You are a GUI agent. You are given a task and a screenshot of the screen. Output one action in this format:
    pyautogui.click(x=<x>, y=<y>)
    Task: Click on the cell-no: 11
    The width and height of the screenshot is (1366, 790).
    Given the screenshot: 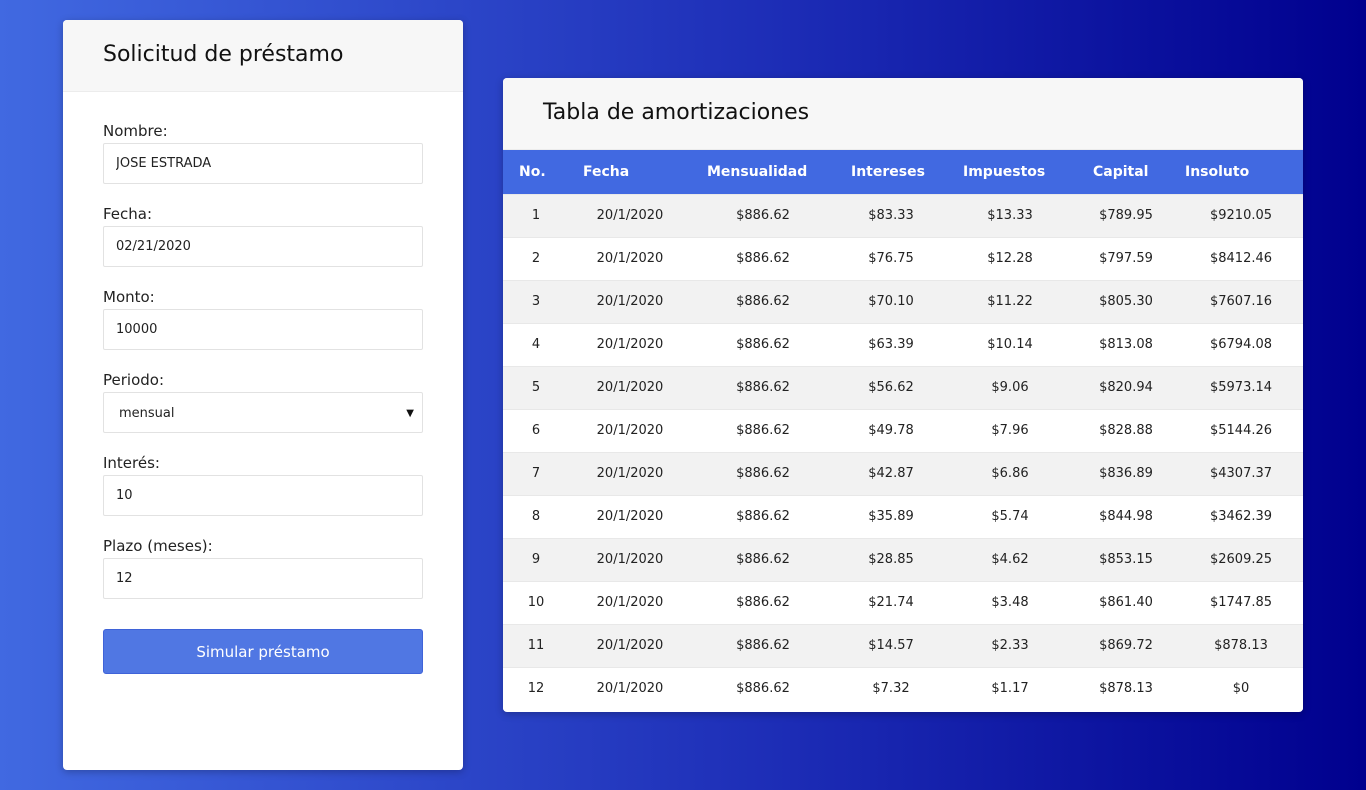 What is the action you would take?
    pyautogui.click(x=536, y=645)
    